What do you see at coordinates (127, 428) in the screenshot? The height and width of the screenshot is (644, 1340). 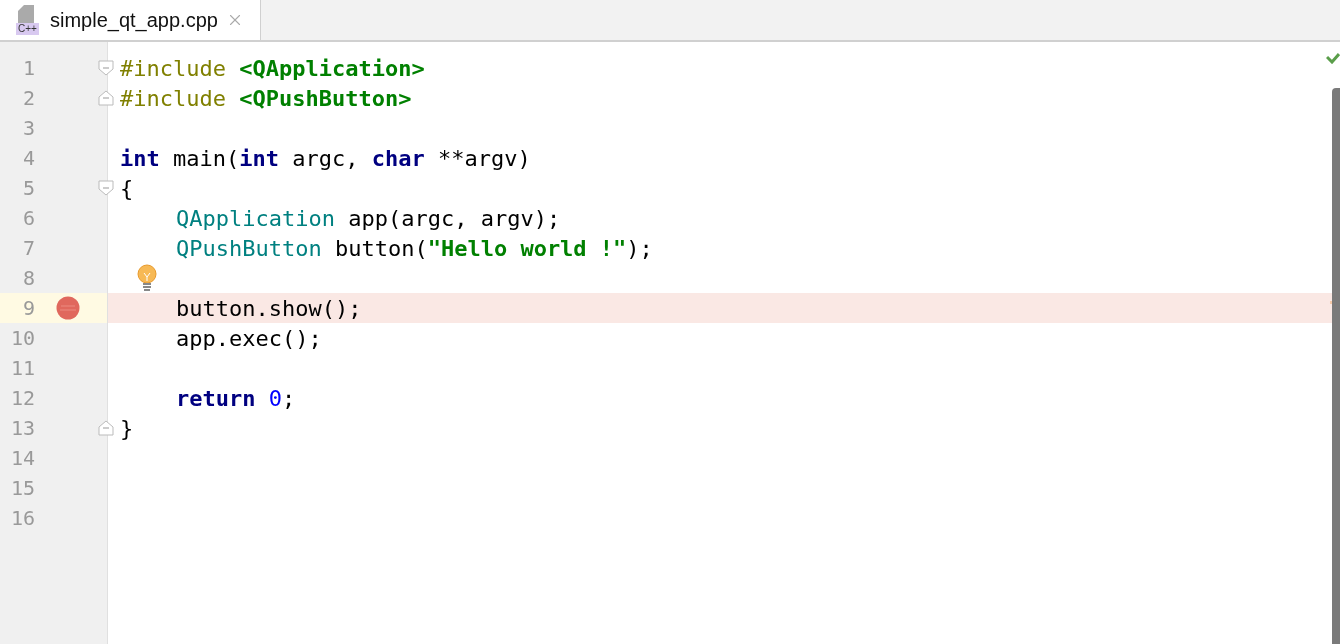 I see `code-line: }` at bounding box center [127, 428].